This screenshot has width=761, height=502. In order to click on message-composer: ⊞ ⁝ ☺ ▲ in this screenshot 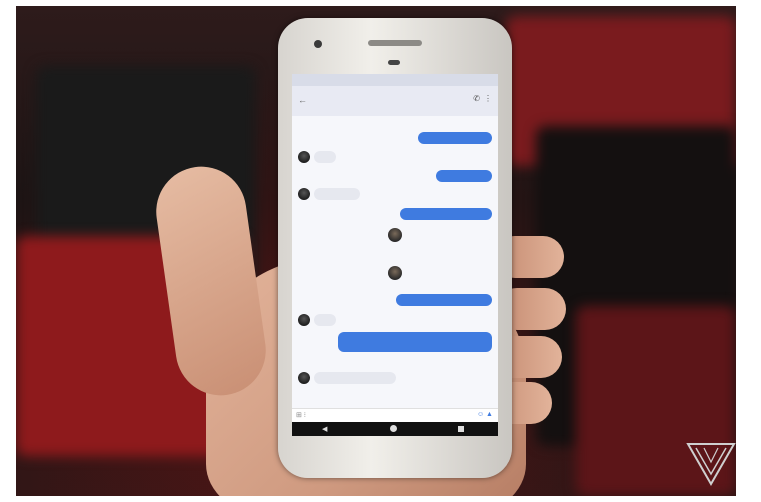, I will do `click(395, 415)`.